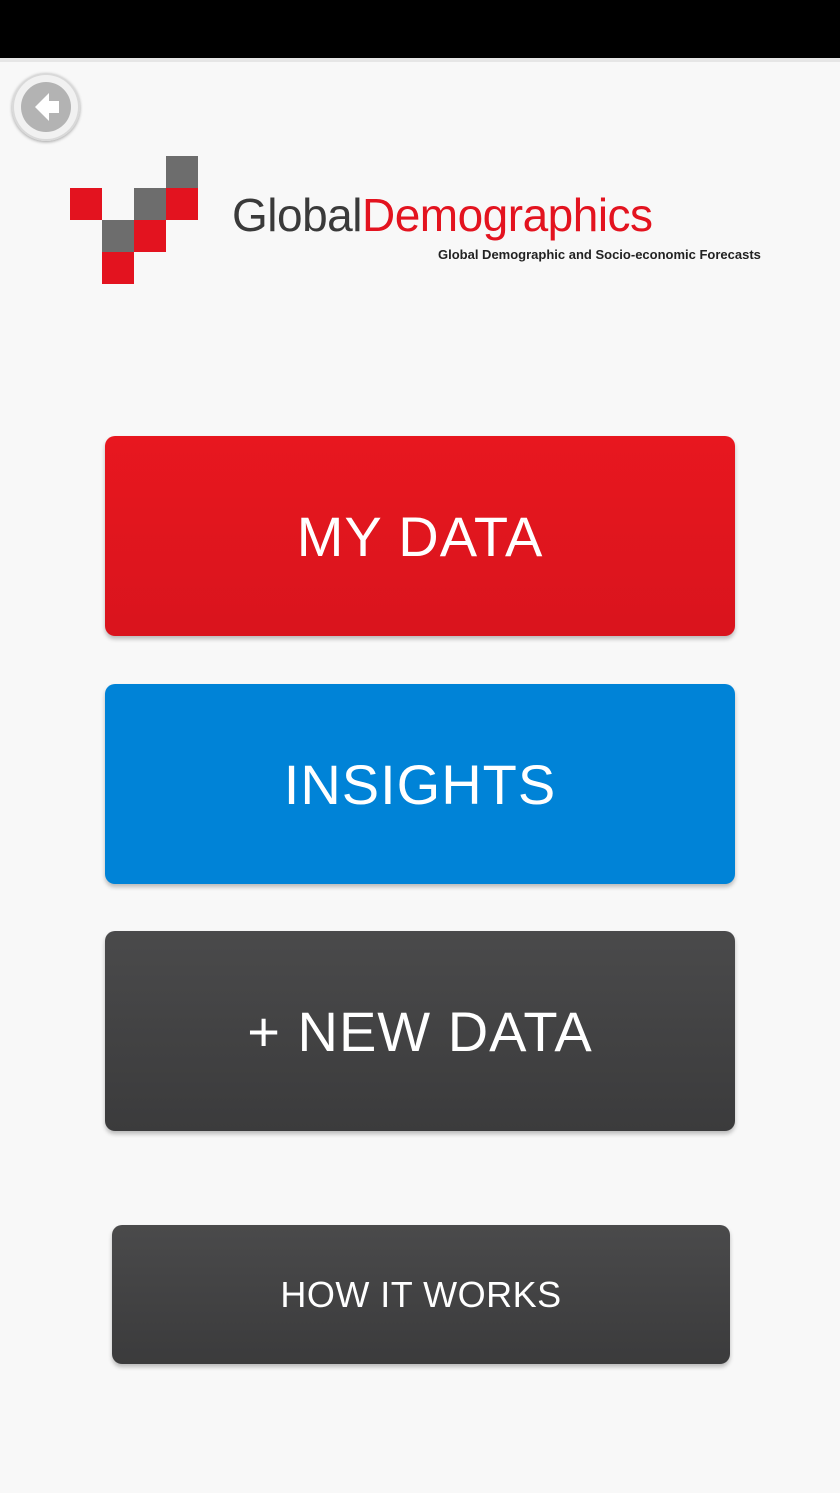 This screenshot has height=1493, width=840. Describe the element at coordinates (297, 215) in the screenshot. I see `brand-name-global: Global` at that location.